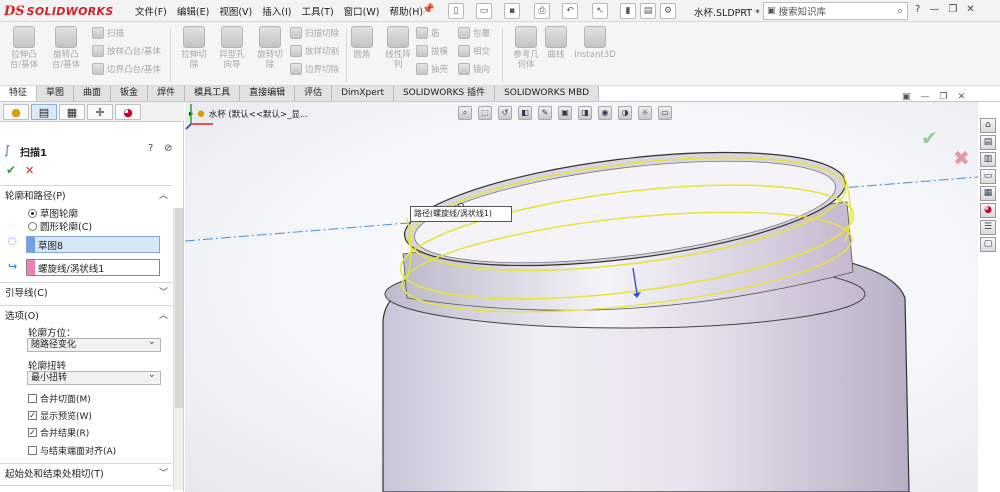  Describe the element at coordinates (100, 112) in the screenshot. I see `dimxpert-tab-icon: ✛` at that location.